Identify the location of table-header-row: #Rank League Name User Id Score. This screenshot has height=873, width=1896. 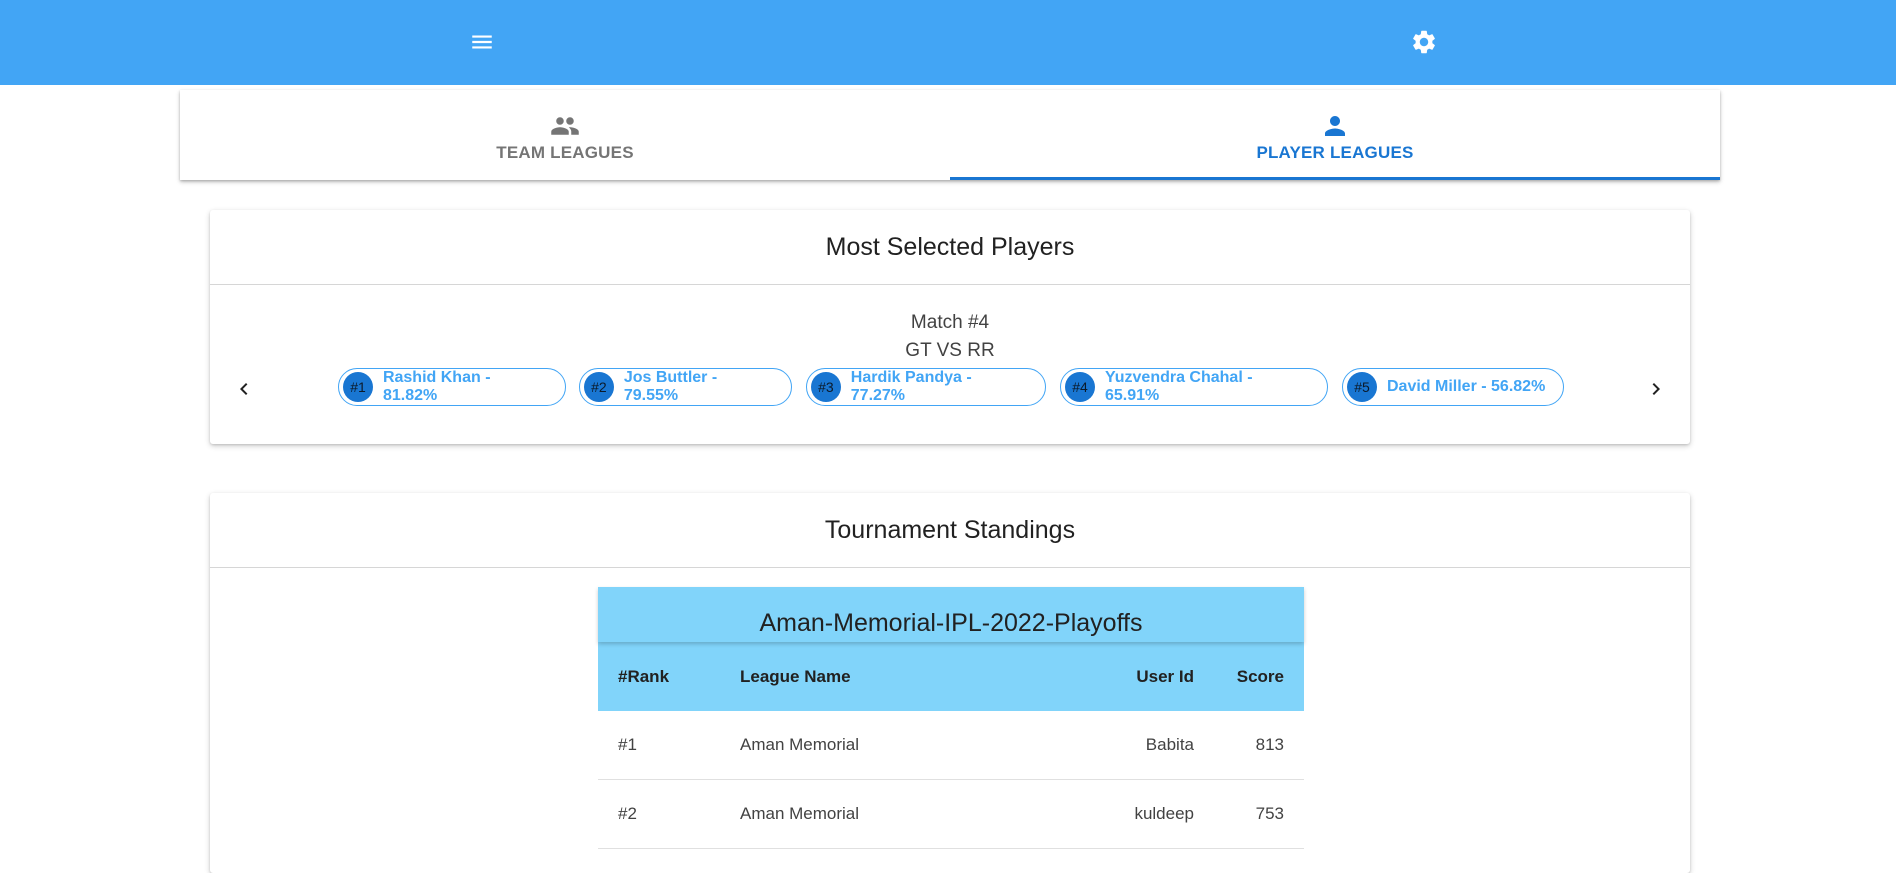
(951, 676).